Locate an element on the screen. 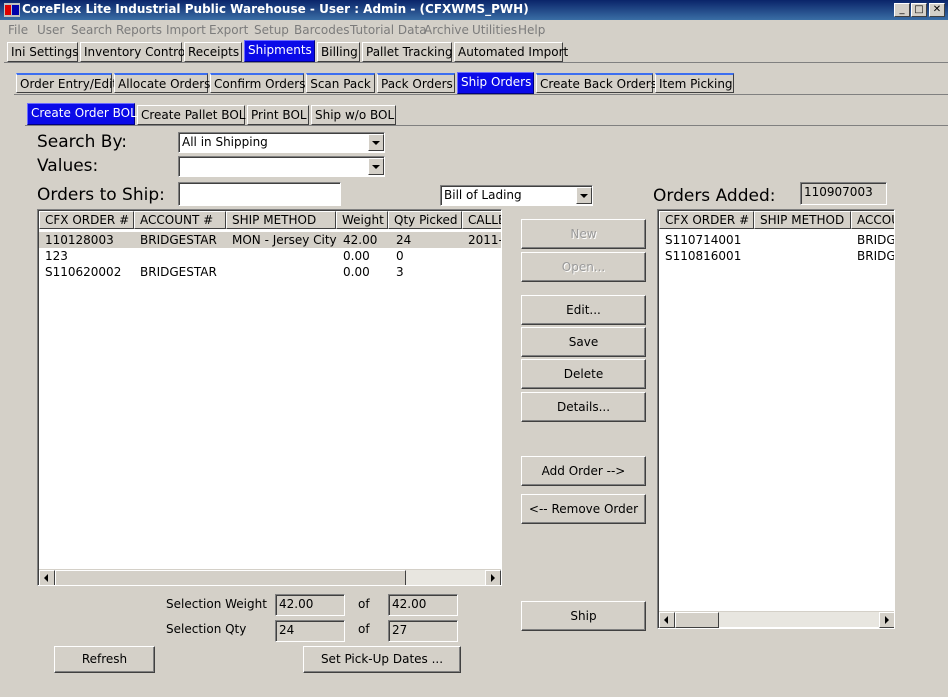 The height and width of the screenshot is (697, 948). cell-order: 110128003 is located at coordinates (79, 240).